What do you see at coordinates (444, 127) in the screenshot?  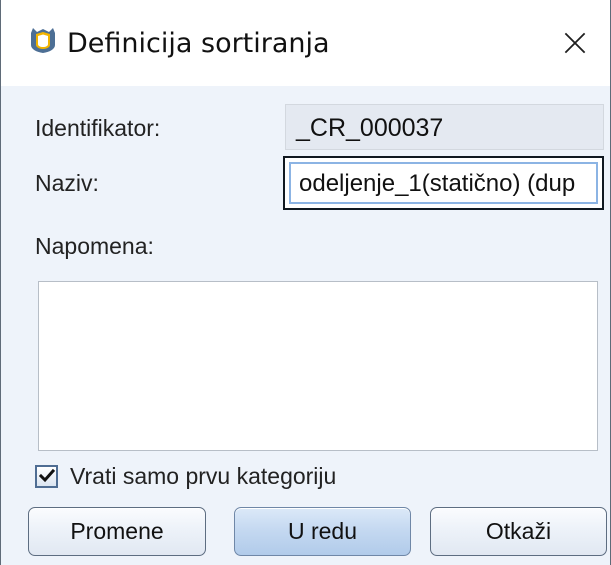 I see `identifier-field: _CR_000037` at bounding box center [444, 127].